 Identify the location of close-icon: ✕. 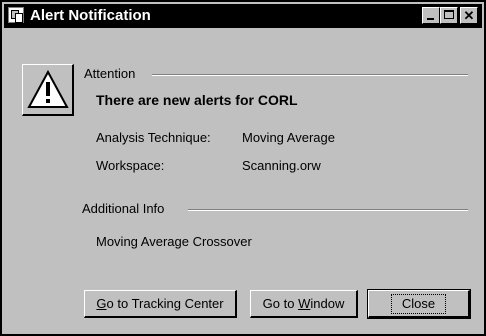
(469, 15).